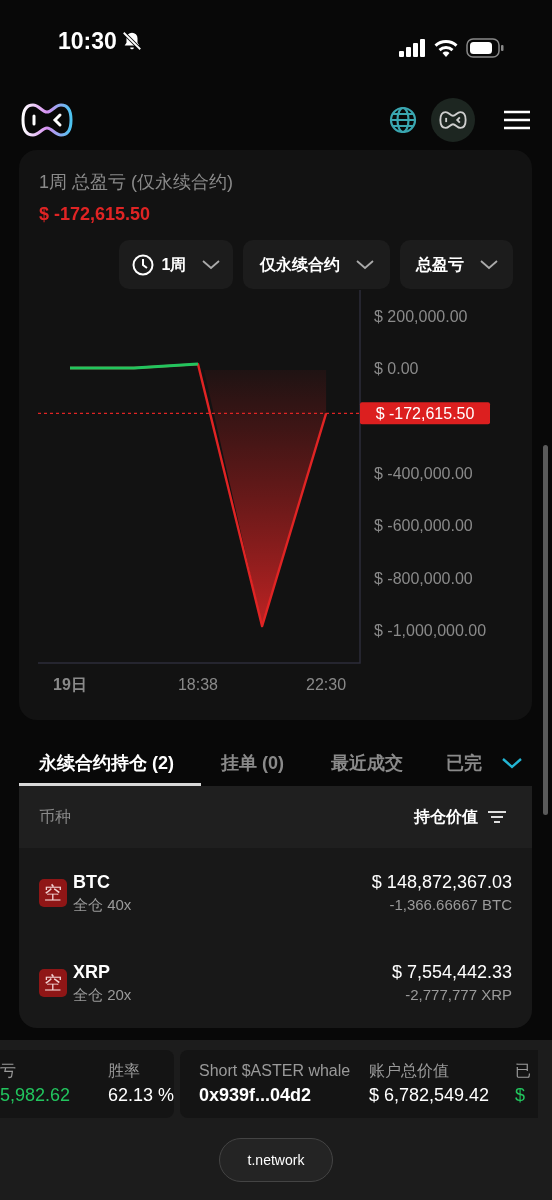  I want to click on stat-label: 账户总价值, so click(409, 1071).